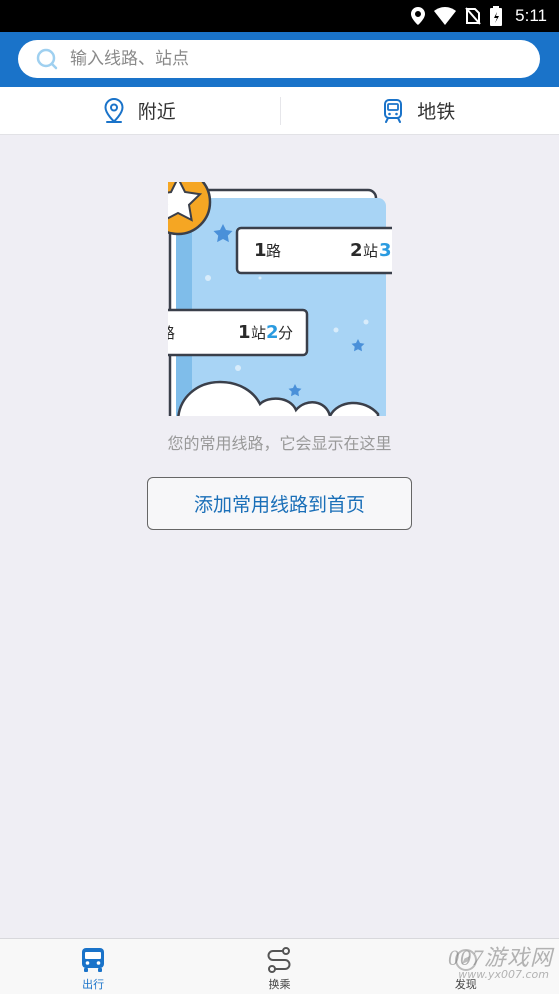 This screenshot has height=994, width=559. I want to click on tab-bar: 附近 地铁, so click(279, 111).